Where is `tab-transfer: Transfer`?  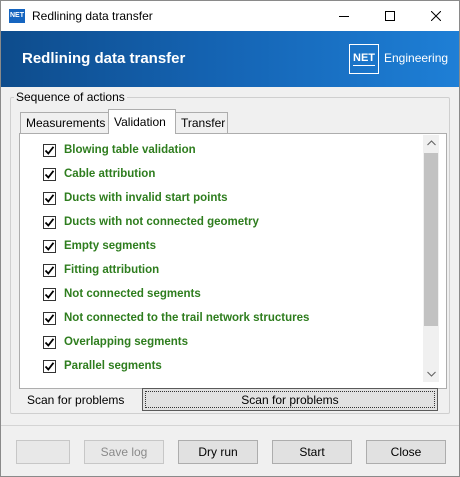 tab-transfer: Transfer is located at coordinates (201, 122).